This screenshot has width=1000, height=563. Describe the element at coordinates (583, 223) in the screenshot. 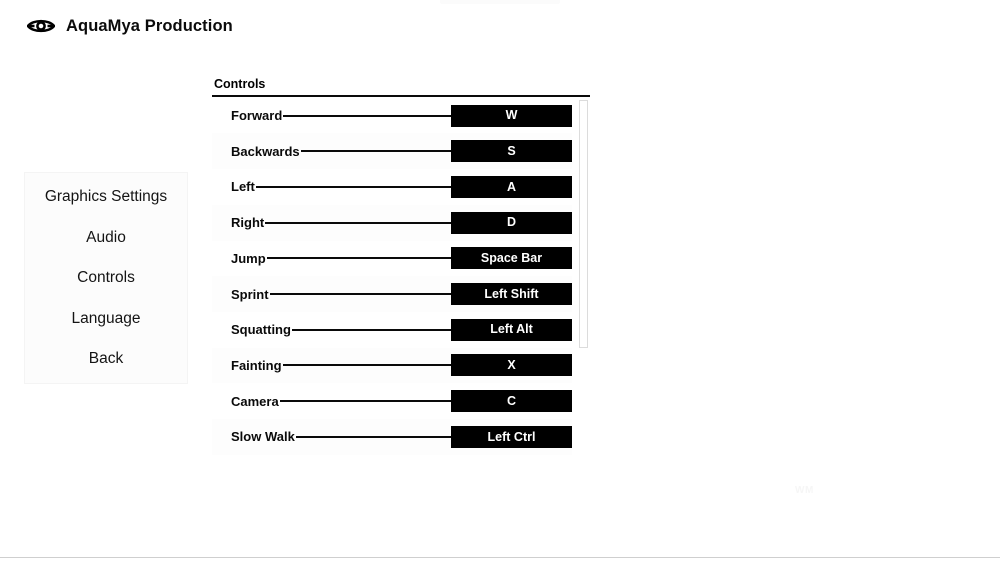

I see `vertical-scrollbar-thumb` at that location.